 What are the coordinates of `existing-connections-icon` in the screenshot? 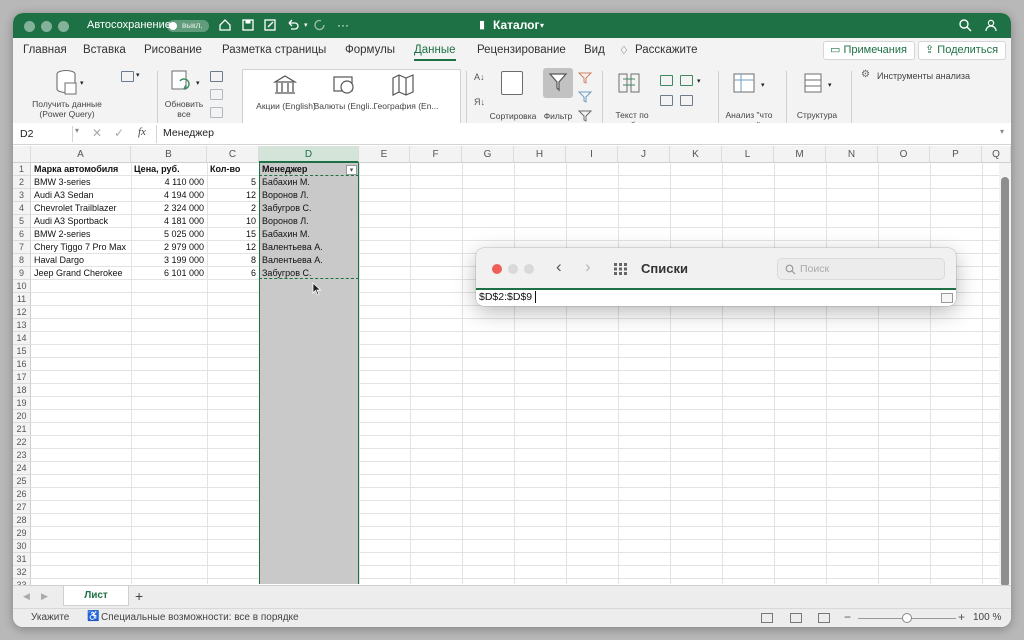 It's located at (127, 76).